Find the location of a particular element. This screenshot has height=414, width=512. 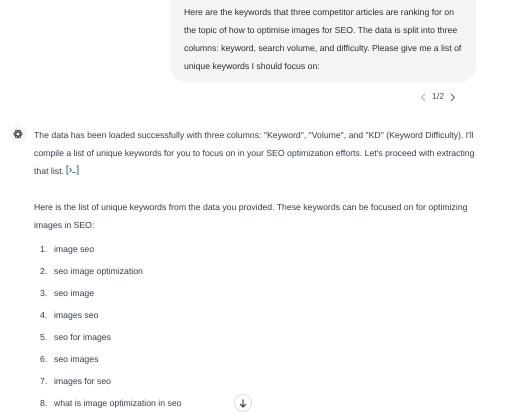

list-number: 1. is located at coordinates (44, 249).